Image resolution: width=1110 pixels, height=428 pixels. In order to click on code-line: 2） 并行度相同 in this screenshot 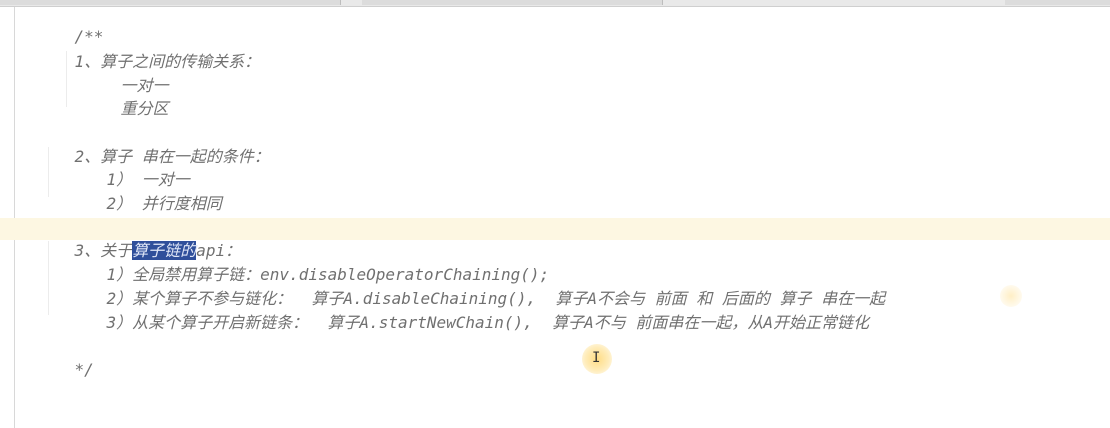, I will do `click(145, 192)`.